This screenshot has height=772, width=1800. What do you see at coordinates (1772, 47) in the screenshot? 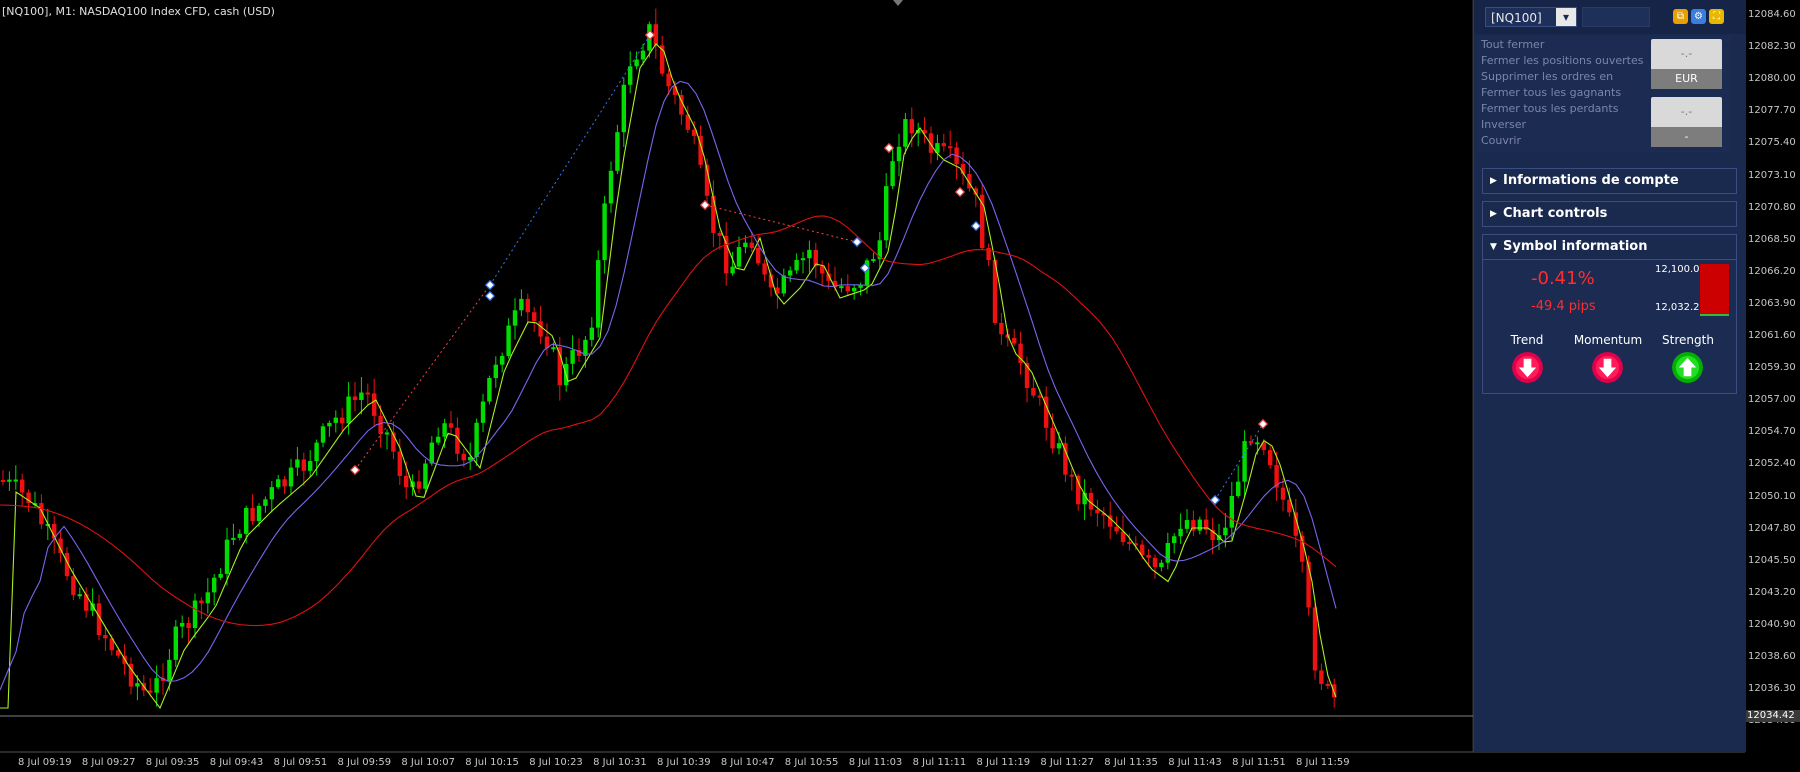
I see `price-axis-label: 12082.30` at bounding box center [1772, 47].